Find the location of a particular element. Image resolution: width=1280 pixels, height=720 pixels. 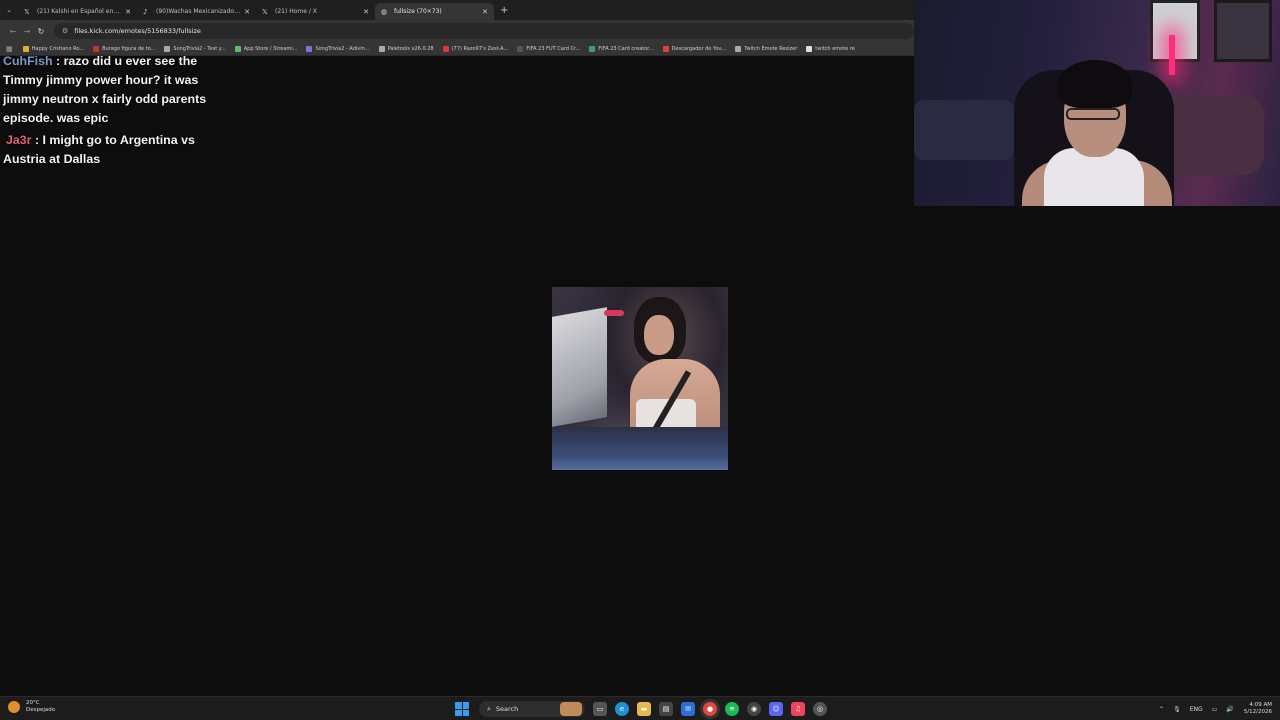

chrome-alt-icon: ◉ is located at coordinates (754, 709).